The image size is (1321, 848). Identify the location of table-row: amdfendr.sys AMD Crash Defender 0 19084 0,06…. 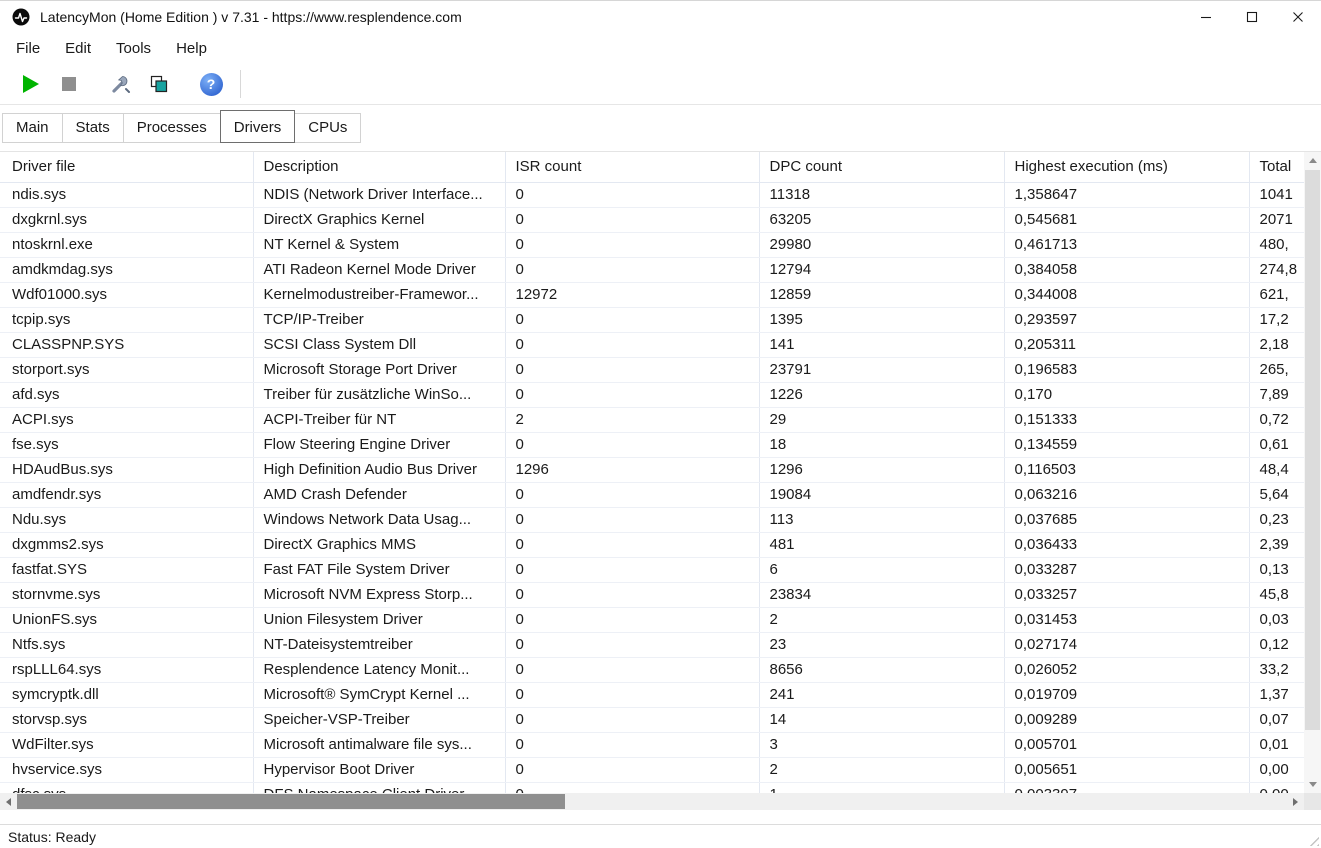
(652, 495).